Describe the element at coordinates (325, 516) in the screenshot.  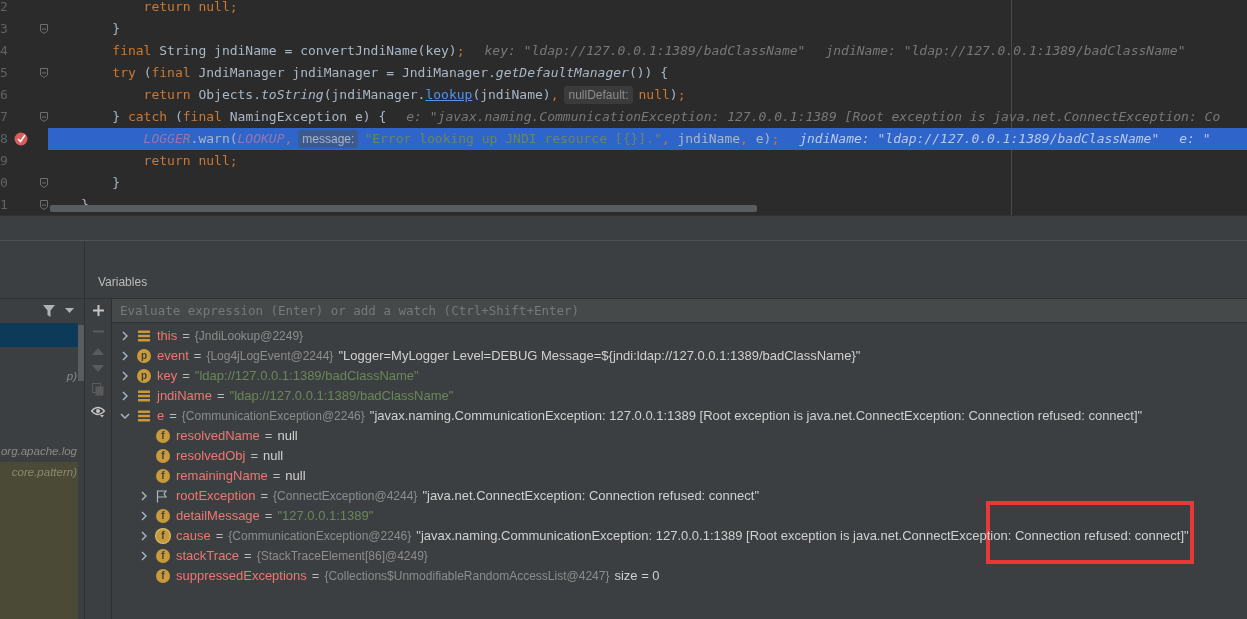
I see `variable-value: "127.0.0.1:1389"` at that location.